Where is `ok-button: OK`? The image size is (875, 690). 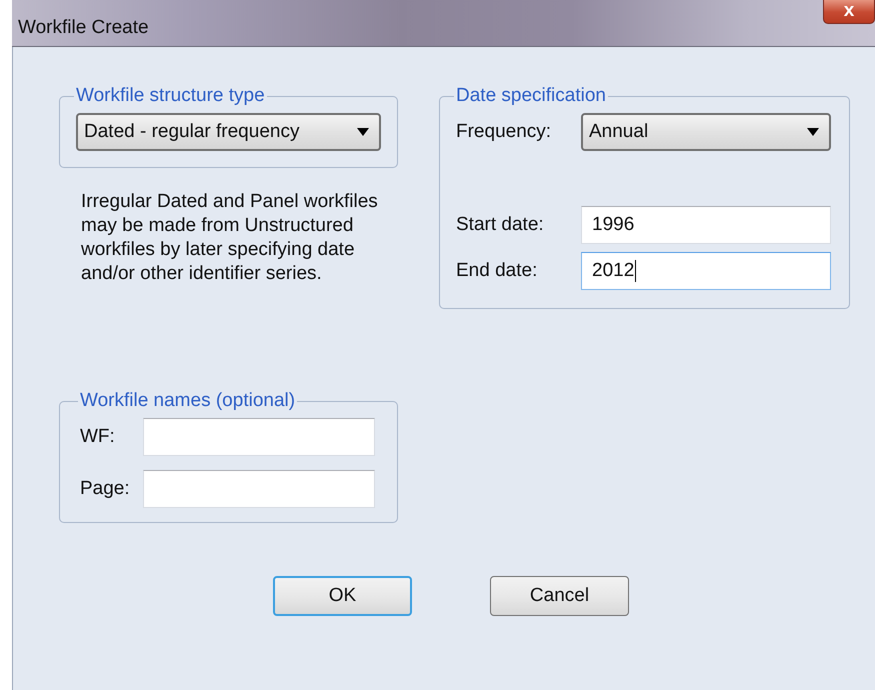 ok-button: OK is located at coordinates (342, 596).